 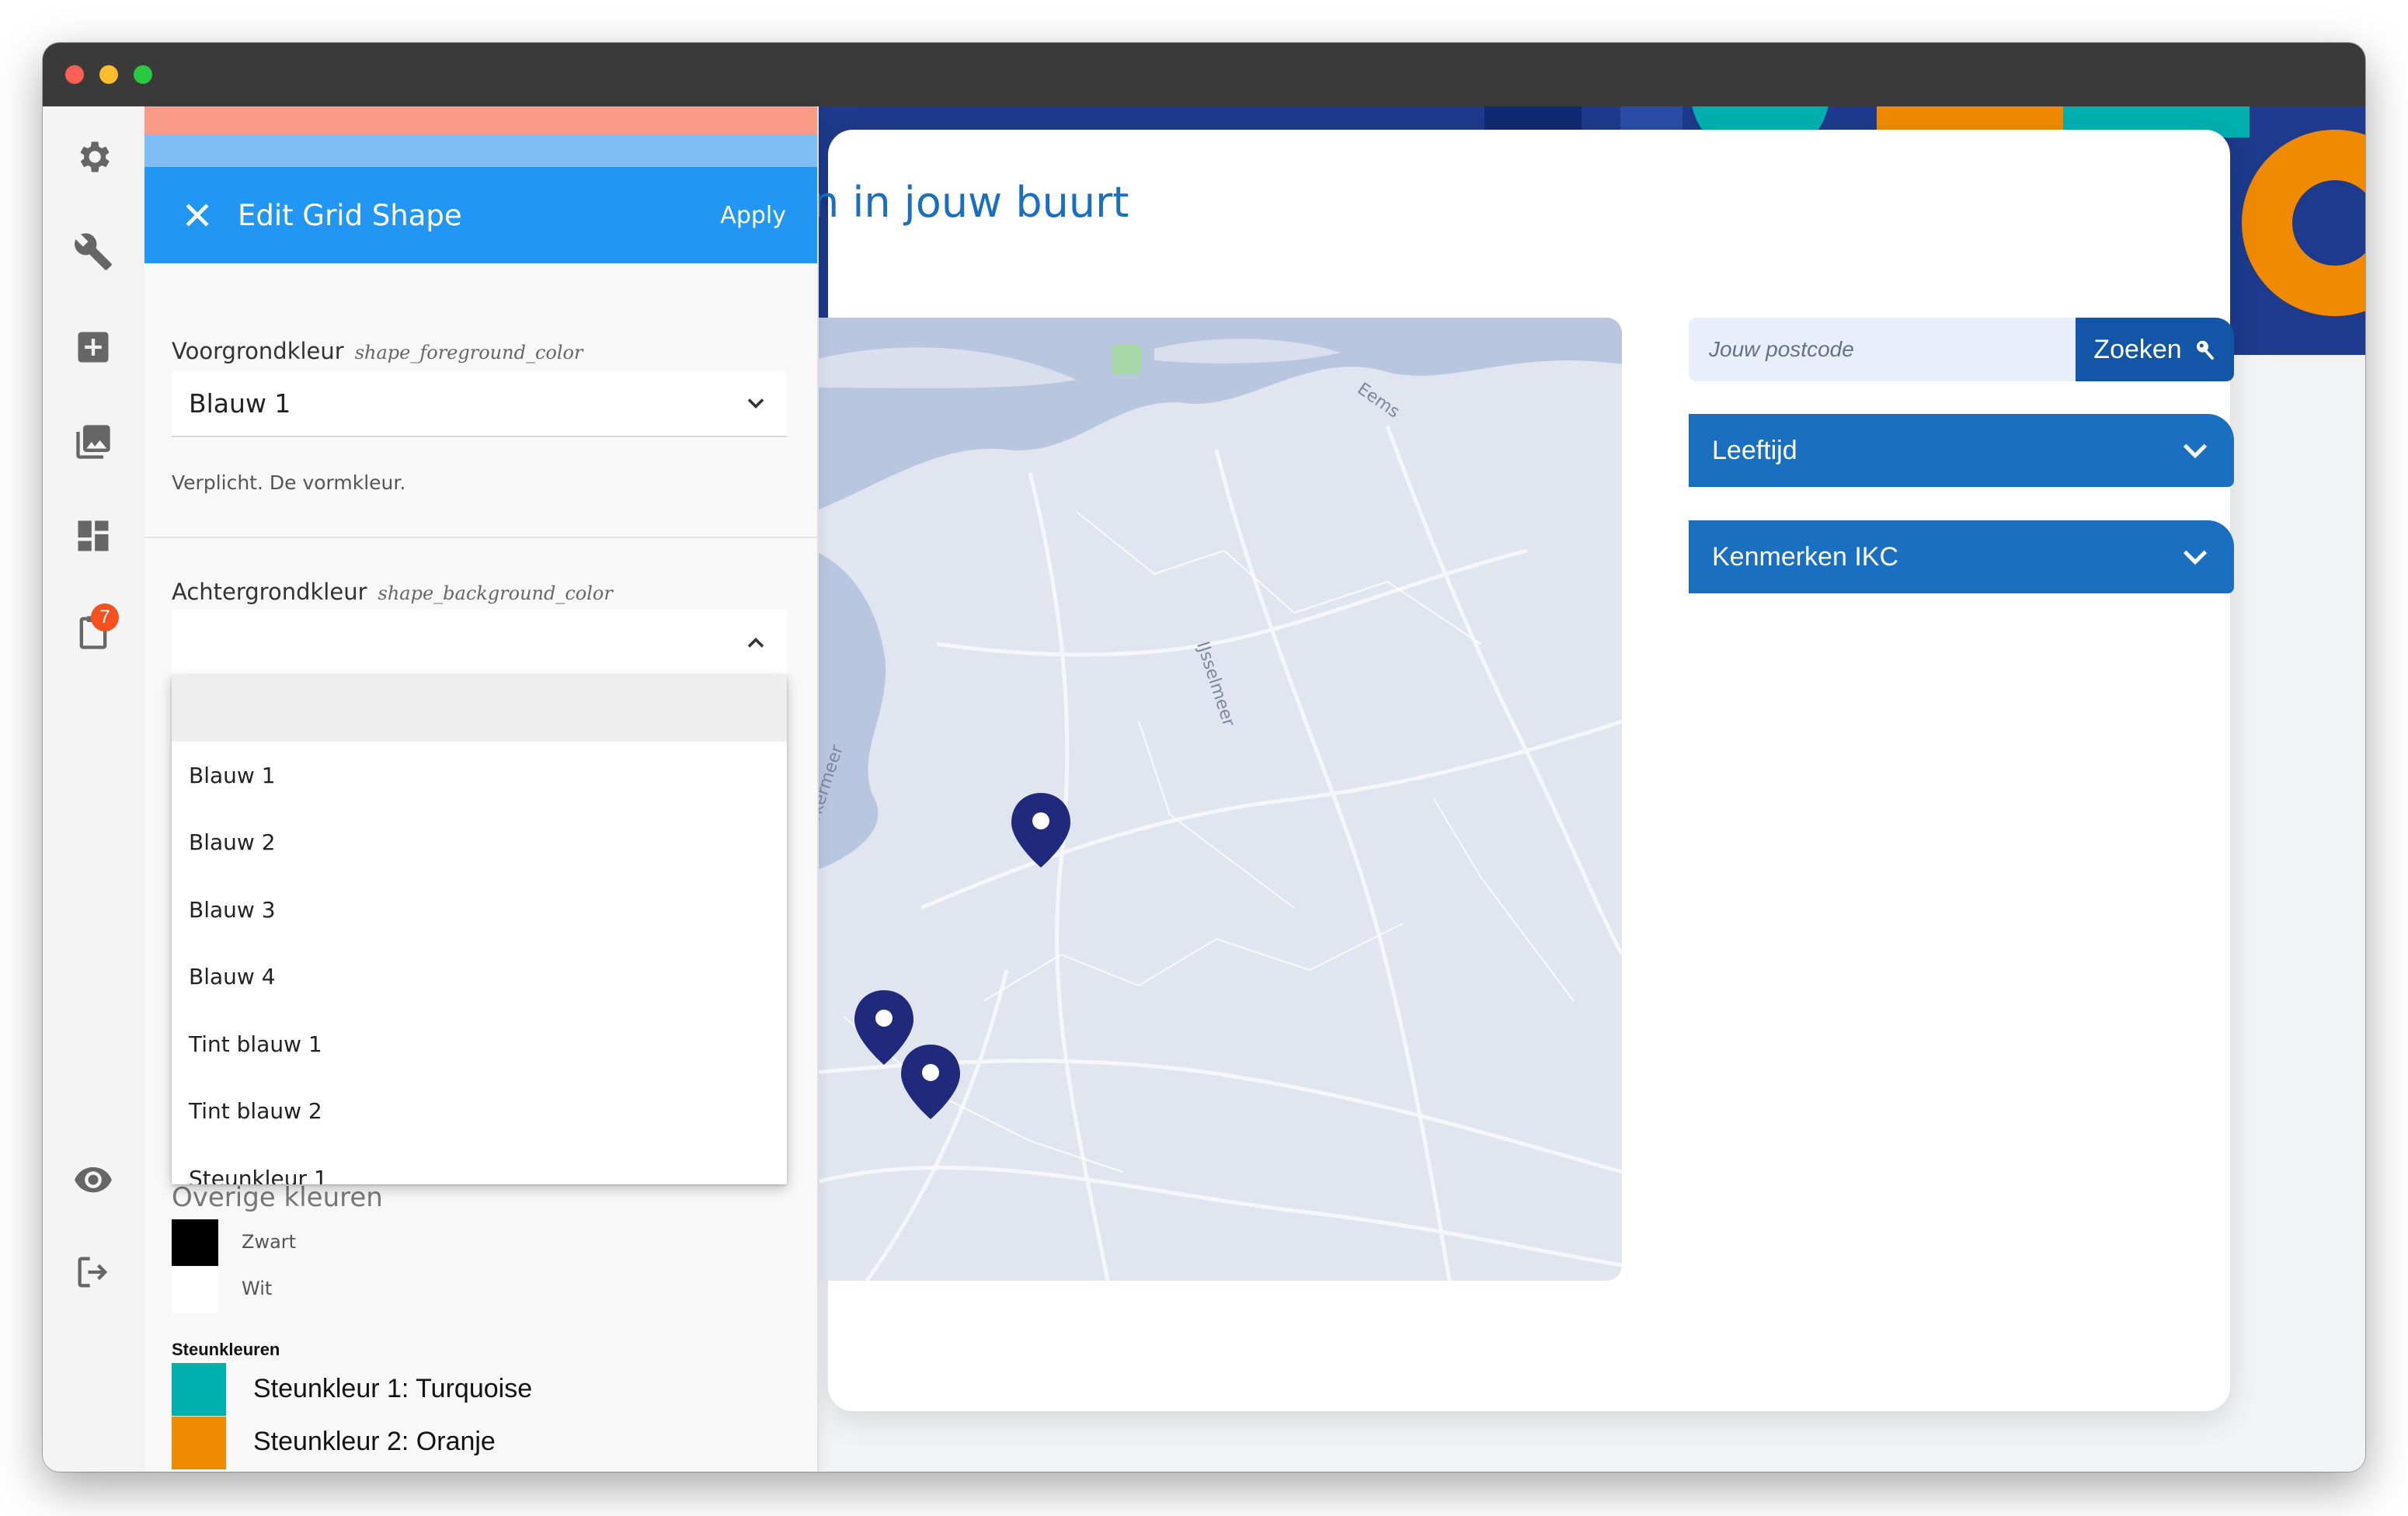 I want to click on color-name: Zwart, so click(x=269, y=1242).